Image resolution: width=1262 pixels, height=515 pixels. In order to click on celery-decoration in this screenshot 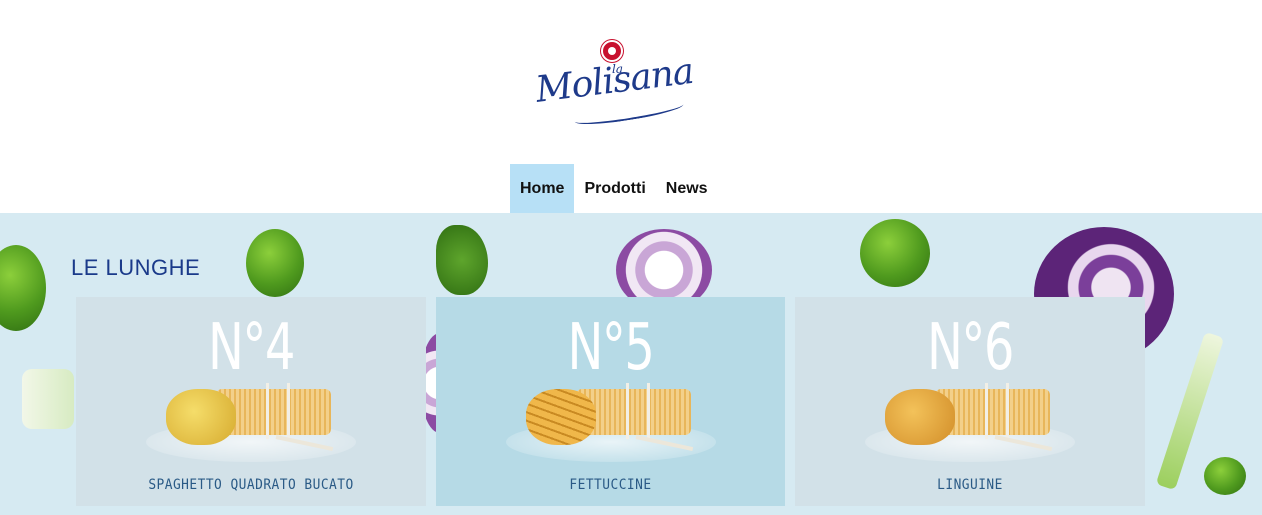, I will do `click(48, 399)`.